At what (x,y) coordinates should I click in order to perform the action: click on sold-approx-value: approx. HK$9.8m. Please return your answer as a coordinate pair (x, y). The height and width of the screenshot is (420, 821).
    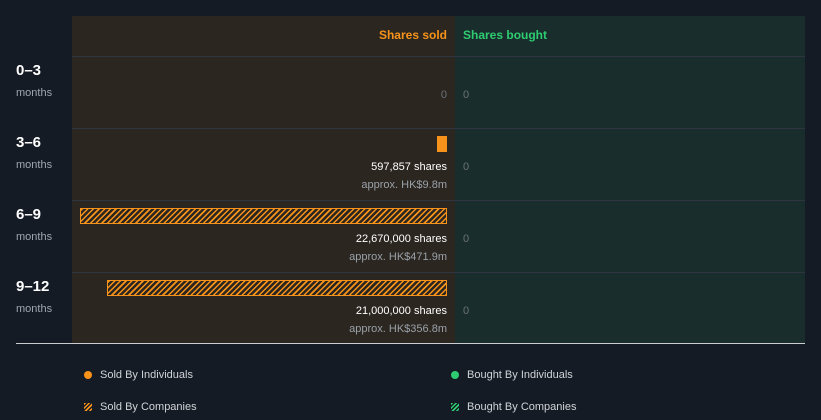
    Looking at the image, I should click on (404, 185).